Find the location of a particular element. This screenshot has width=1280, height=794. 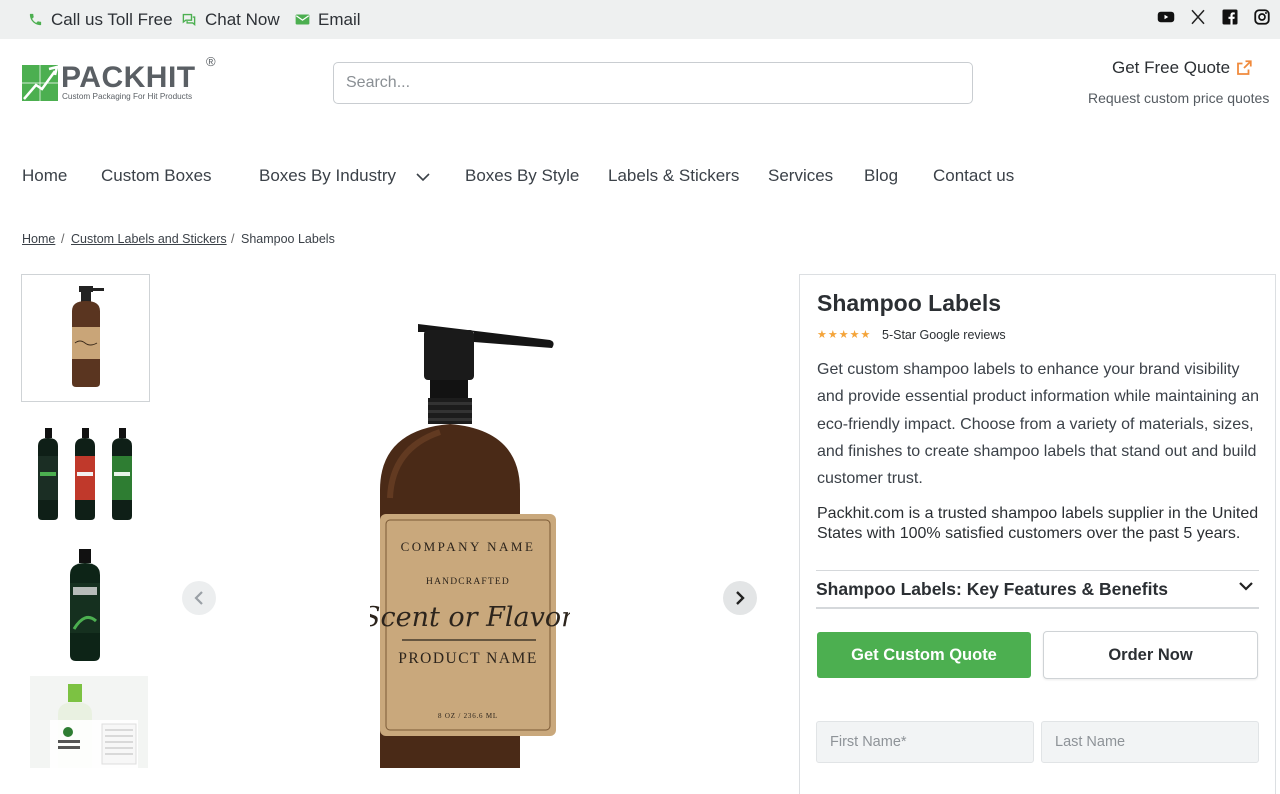

breadcrumb-category: Custom Labels and Stickers is located at coordinates (149, 239).